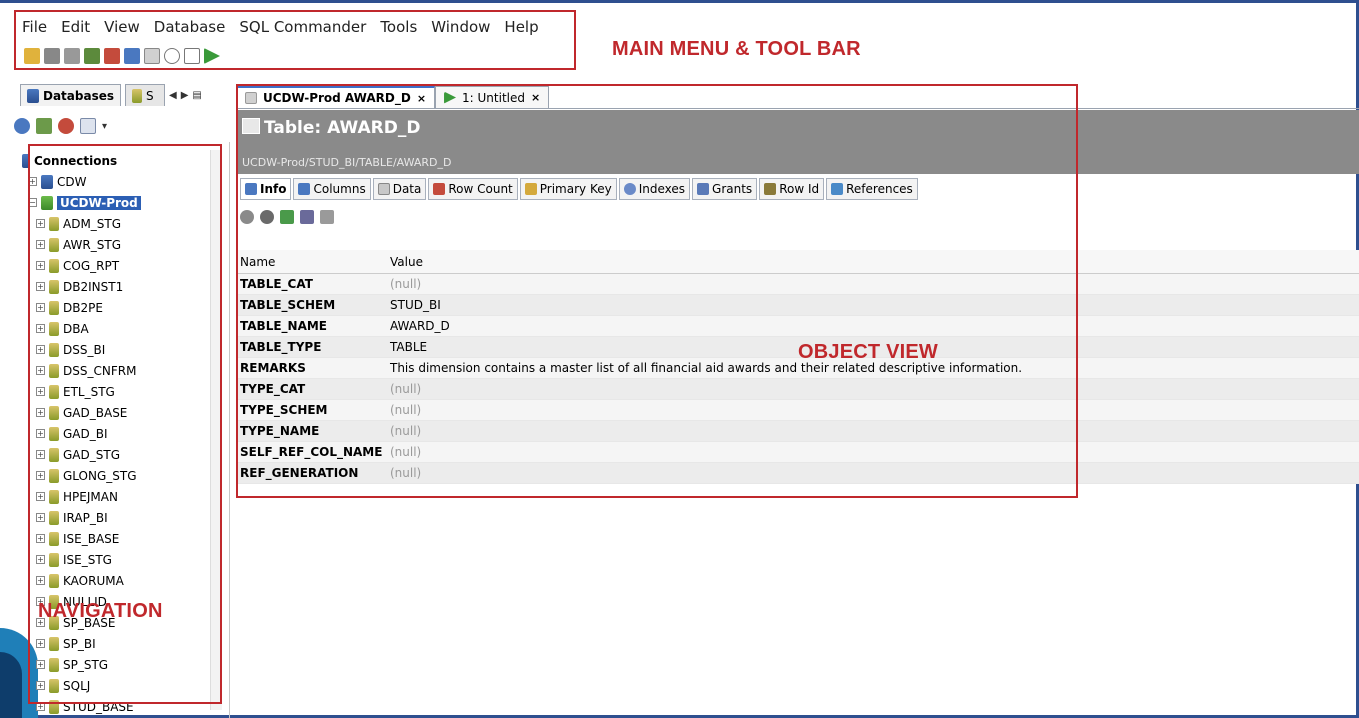  Describe the element at coordinates (66, 126) in the screenshot. I see `stop-connection-icon` at that location.